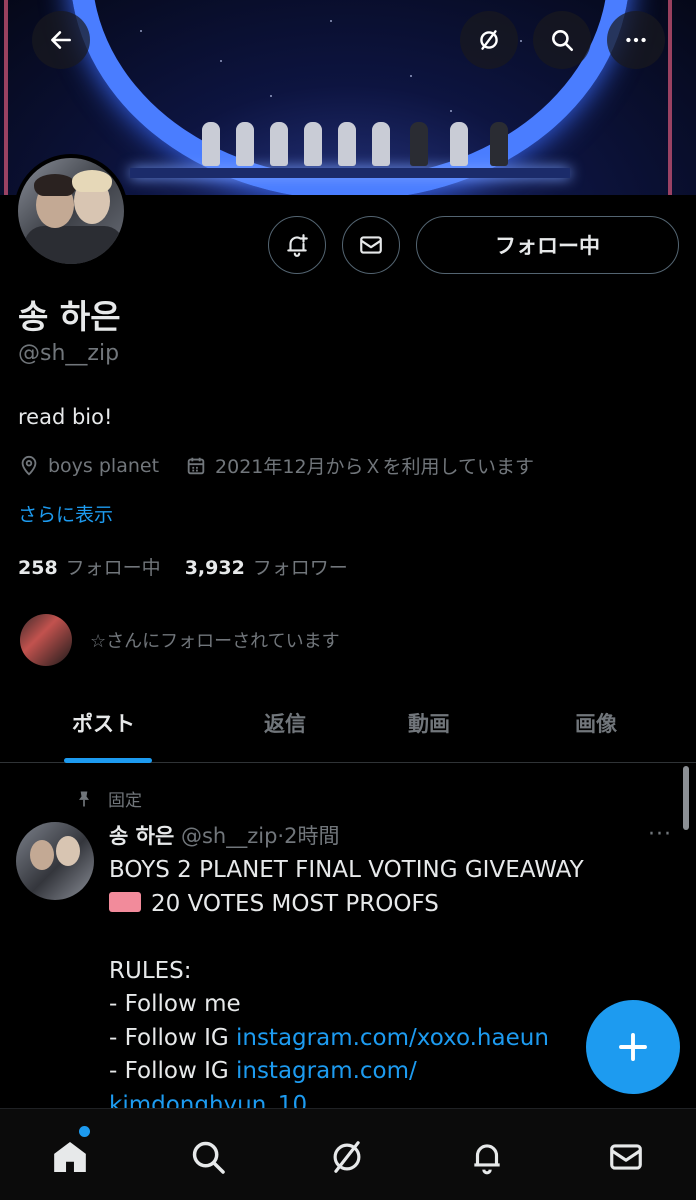 Image resolution: width=696 pixels, height=1200 pixels. I want to click on post-line: RULES:, so click(150, 970).